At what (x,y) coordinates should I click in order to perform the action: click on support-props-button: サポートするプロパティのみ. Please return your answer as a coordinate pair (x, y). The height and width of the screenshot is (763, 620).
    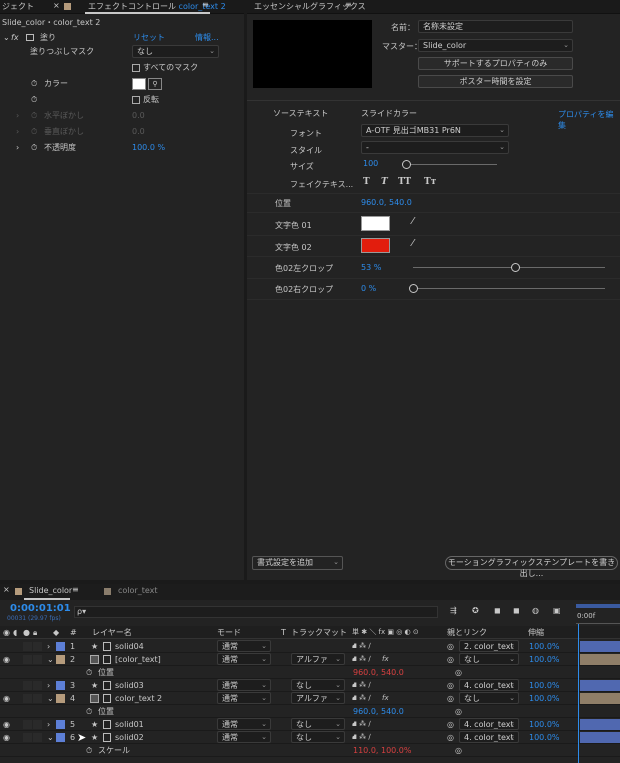
    Looking at the image, I should click on (495, 63).